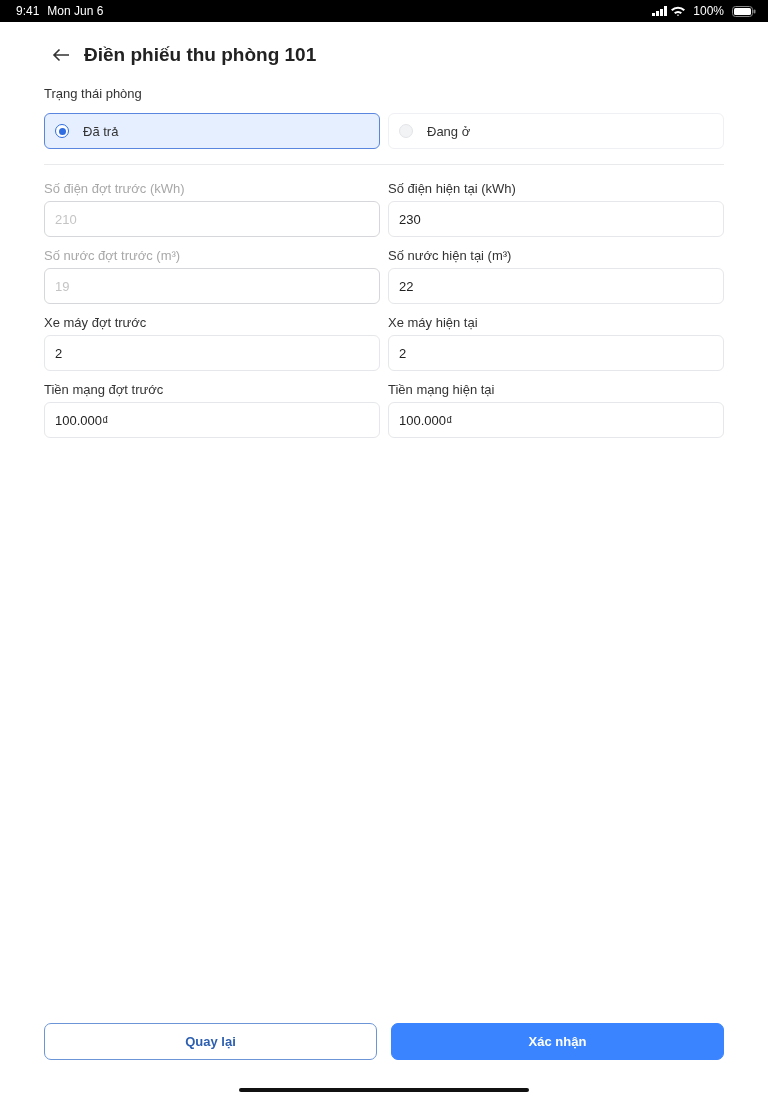 The image size is (768, 1100). What do you see at coordinates (28, 11) in the screenshot?
I see `status-time: 9:41` at bounding box center [28, 11].